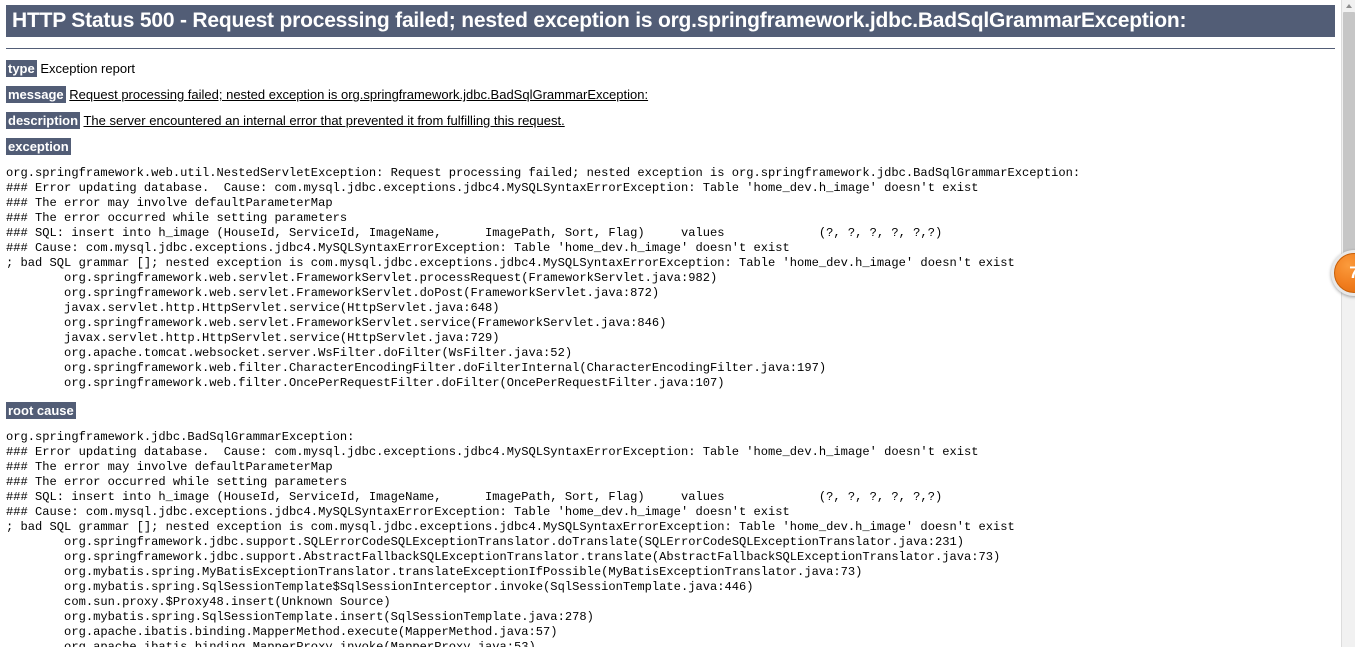  Describe the element at coordinates (21, 68) in the screenshot. I see `type-label: type` at that location.